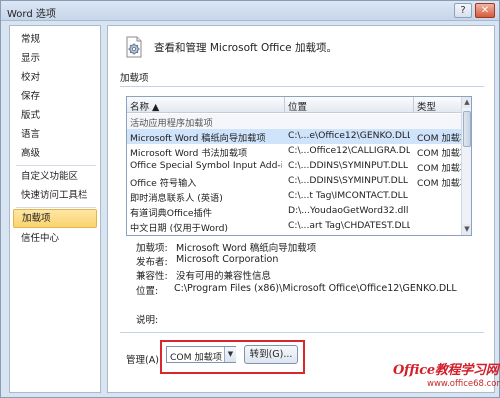 The height and width of the screenshot is (398, 500). I want to click on detail-addin-value: Microsoft Word 稿纸向导加载项, so click(246, 248).